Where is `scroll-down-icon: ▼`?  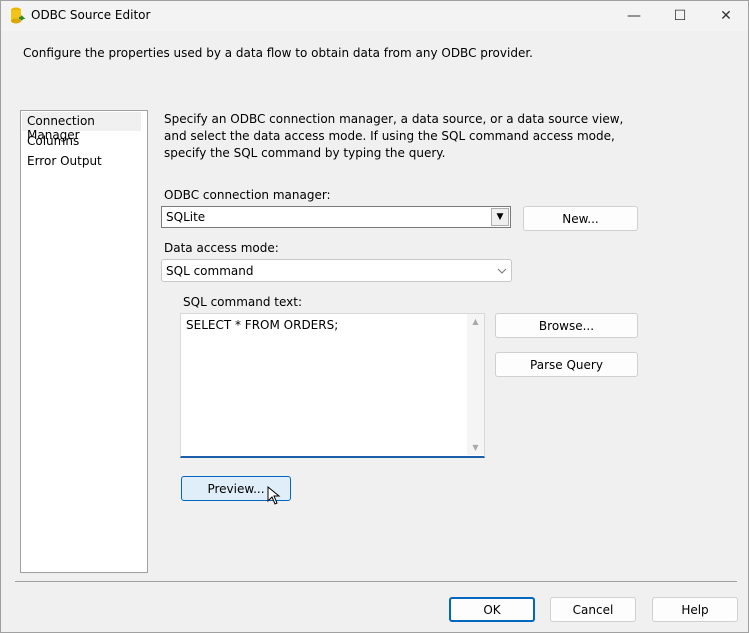
scroll-down-icon: ▼ is located at coordinates (475, 447).